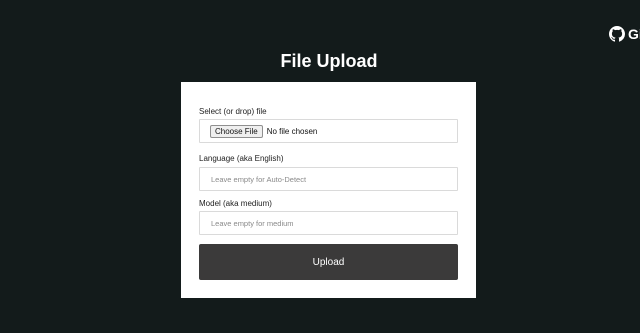  What do you see at coordinates (328, 179) in the screenshot?
I see `language-input` at bounding box center [328, 179].